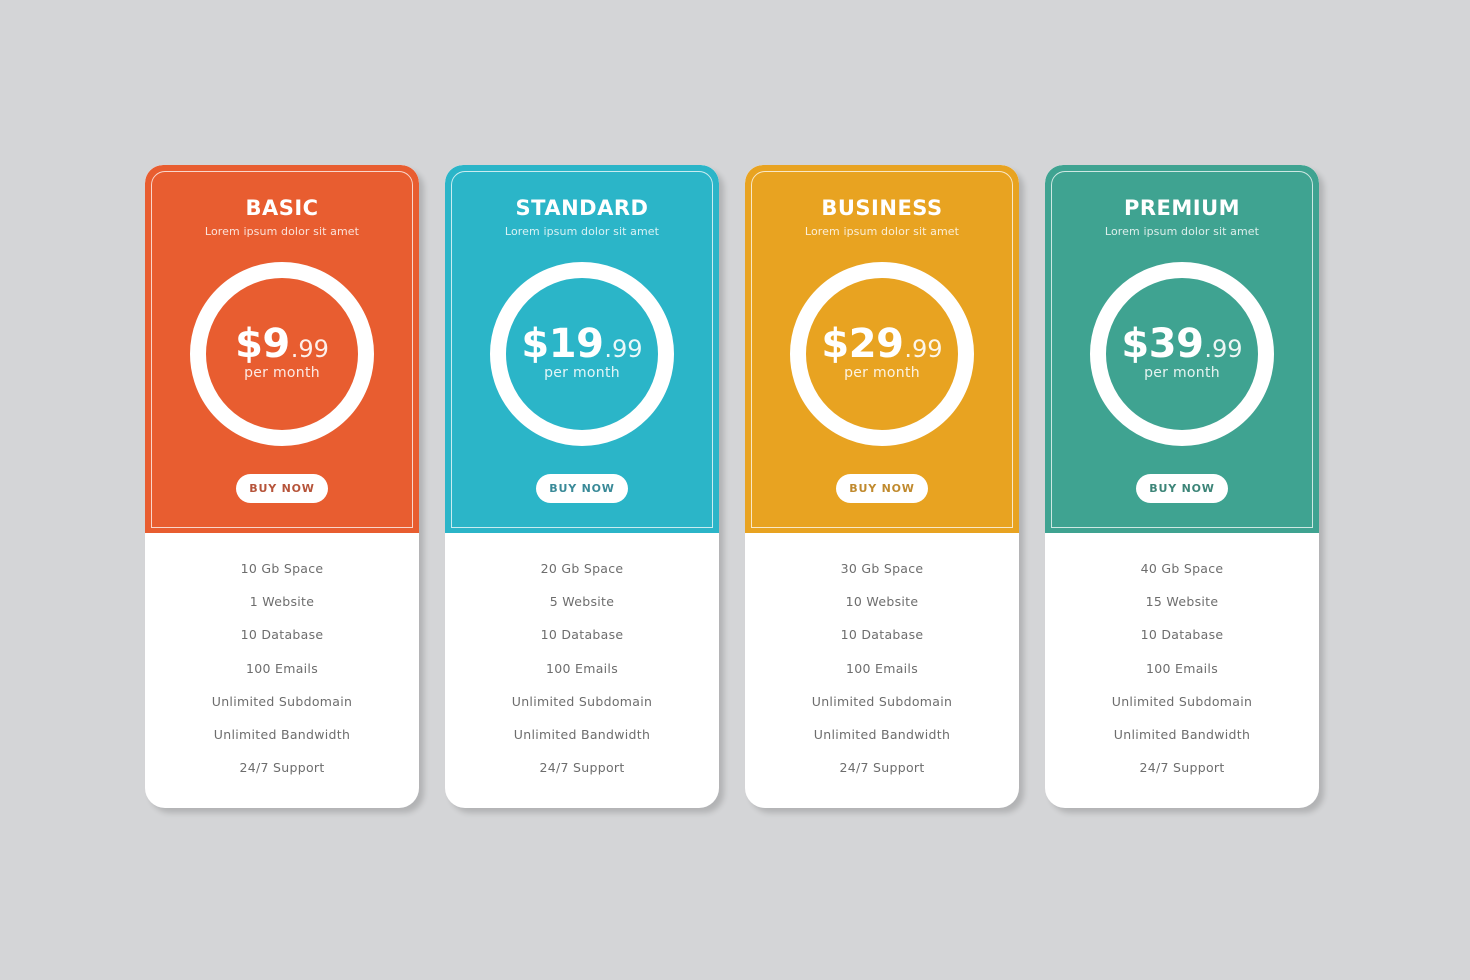 The width and height of the screenshot is (1470, 980). I want to click on price-dollars: $39, so click(1162, 344).